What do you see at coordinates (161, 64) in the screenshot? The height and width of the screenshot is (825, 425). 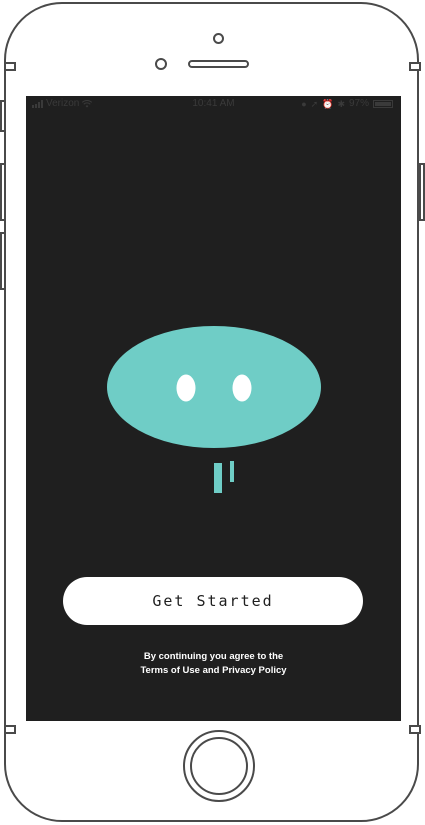 I see `proximity-sensor` at bounding box center [161, 64].